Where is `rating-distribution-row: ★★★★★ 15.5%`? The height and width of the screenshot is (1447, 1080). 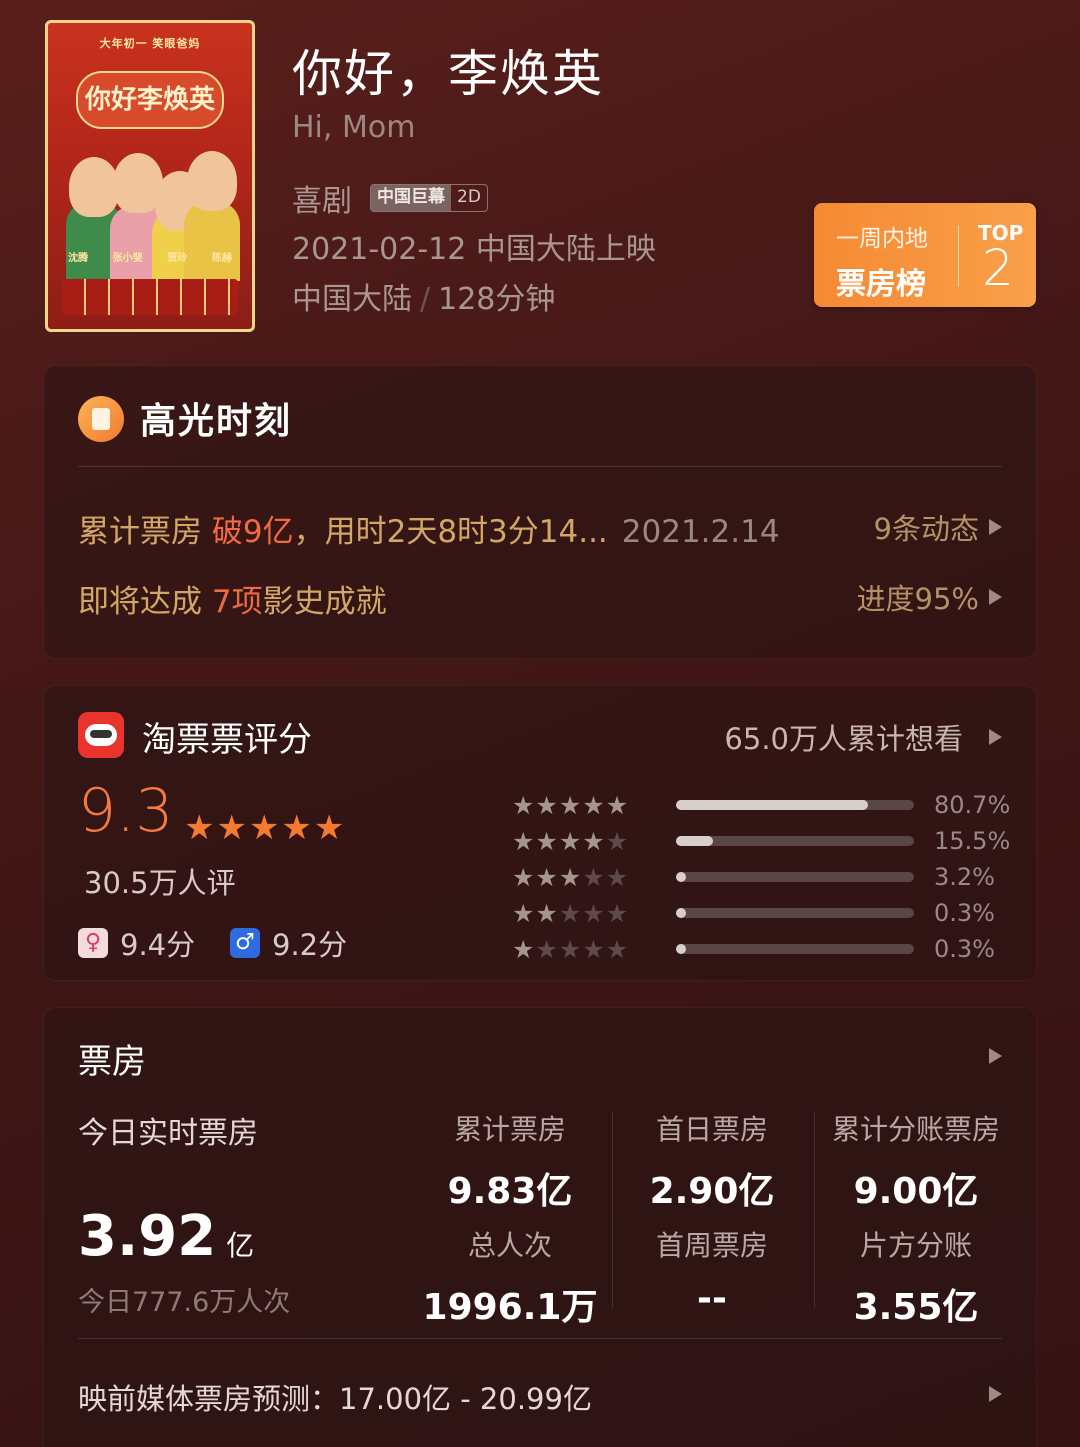
rating-distribution-row: ★★★★★ 15.5% is located at coordinates (761, 841).